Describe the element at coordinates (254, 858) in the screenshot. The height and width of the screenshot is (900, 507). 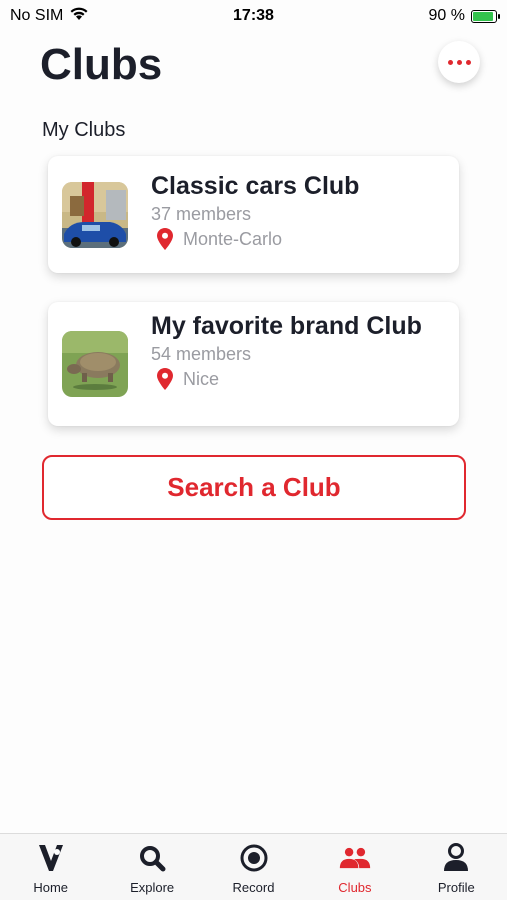
I see `record-icon` at that location.